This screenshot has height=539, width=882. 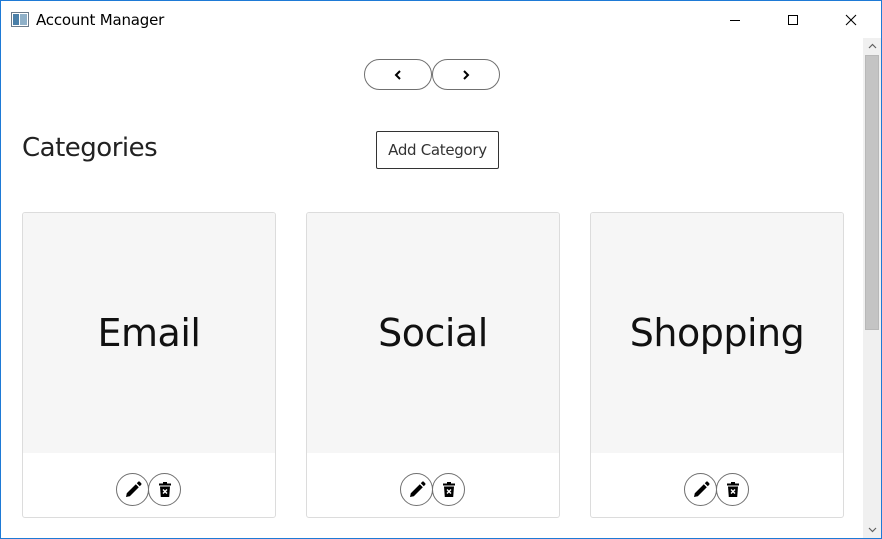 I want to click on minimize-icon, so click(x=735, y=20).